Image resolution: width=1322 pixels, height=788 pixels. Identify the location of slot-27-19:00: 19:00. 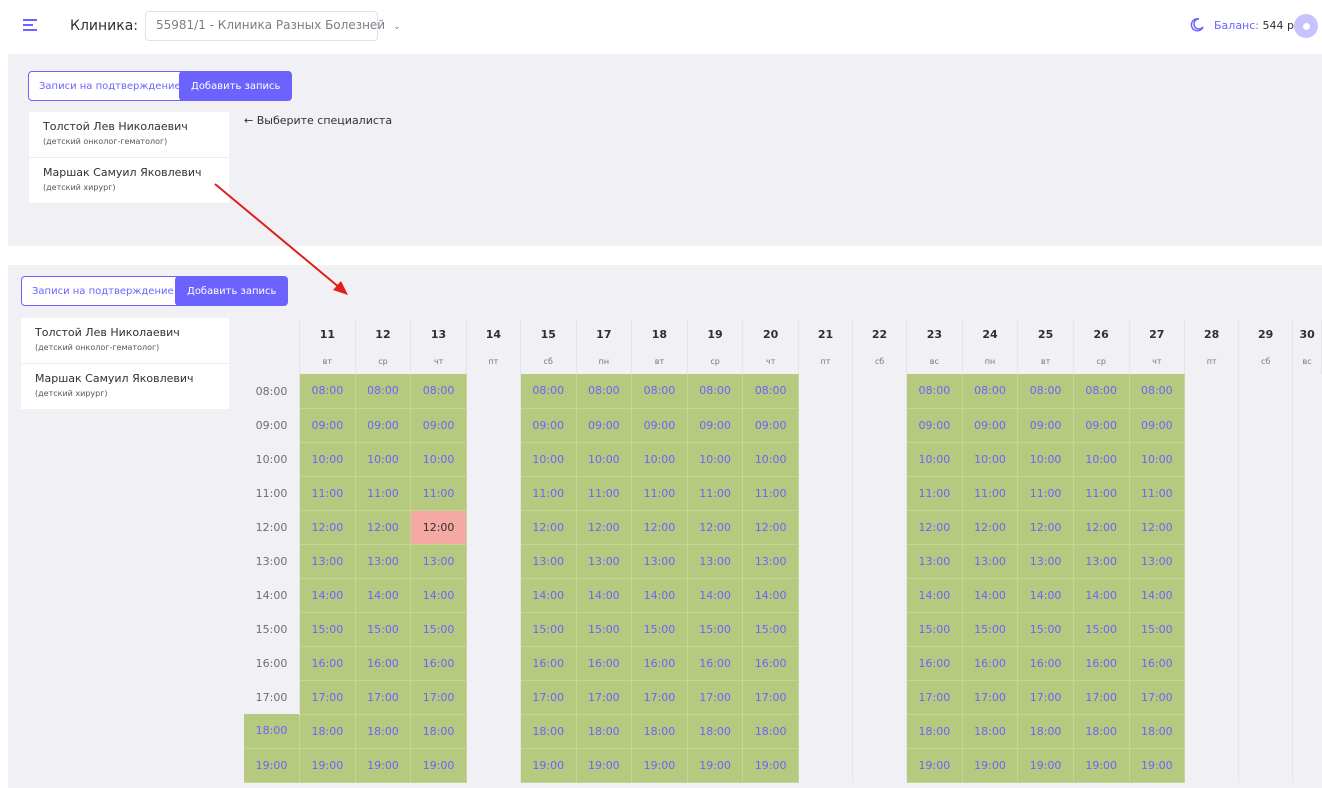
(1101, 765).